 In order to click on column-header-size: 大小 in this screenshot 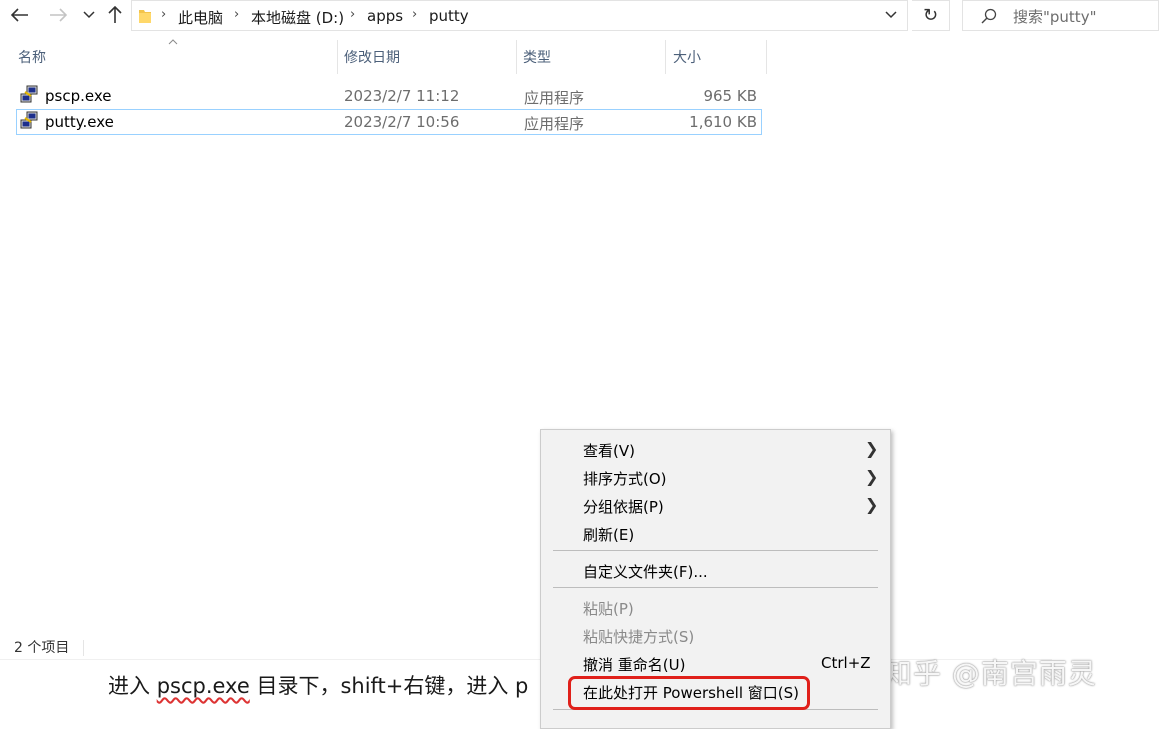, I will do `click(716, 57)`.